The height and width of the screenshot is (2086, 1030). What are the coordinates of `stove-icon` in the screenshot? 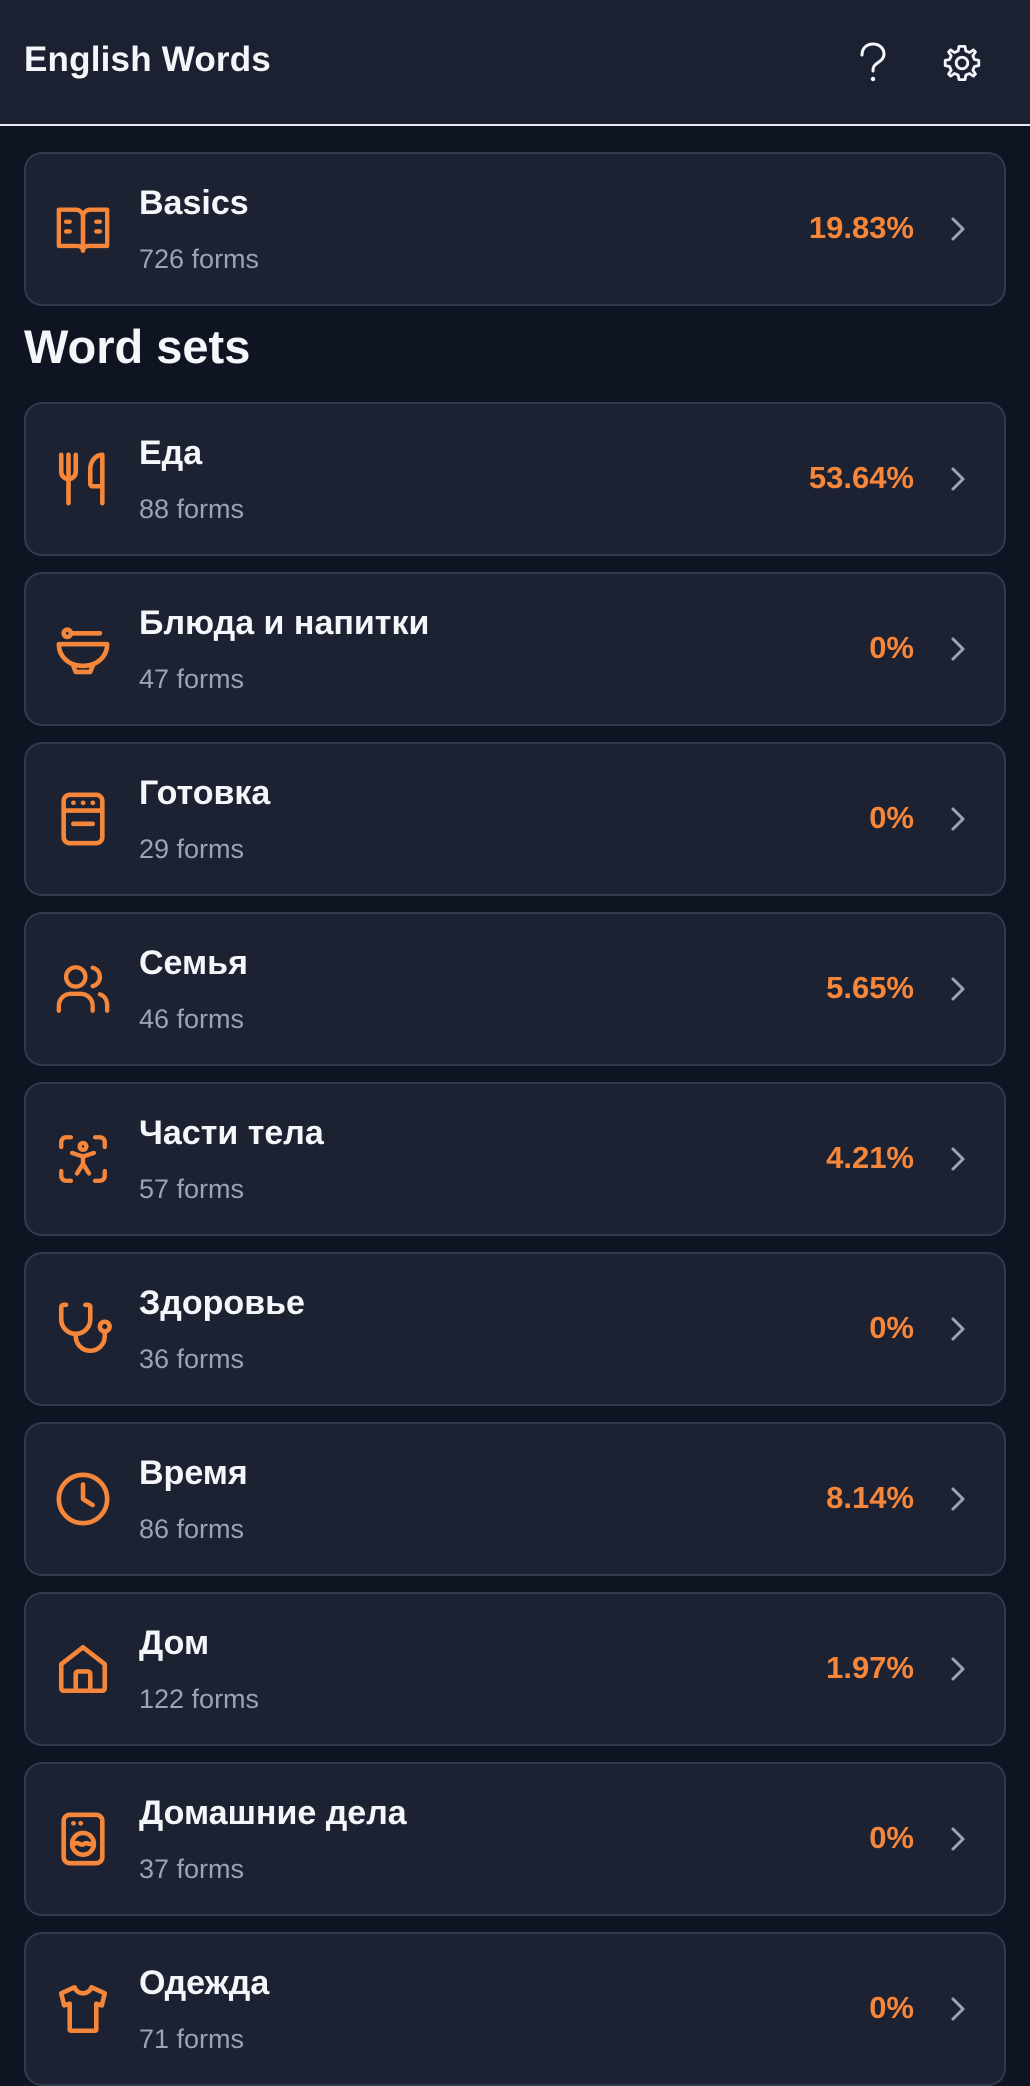 It's located at (83, 819).